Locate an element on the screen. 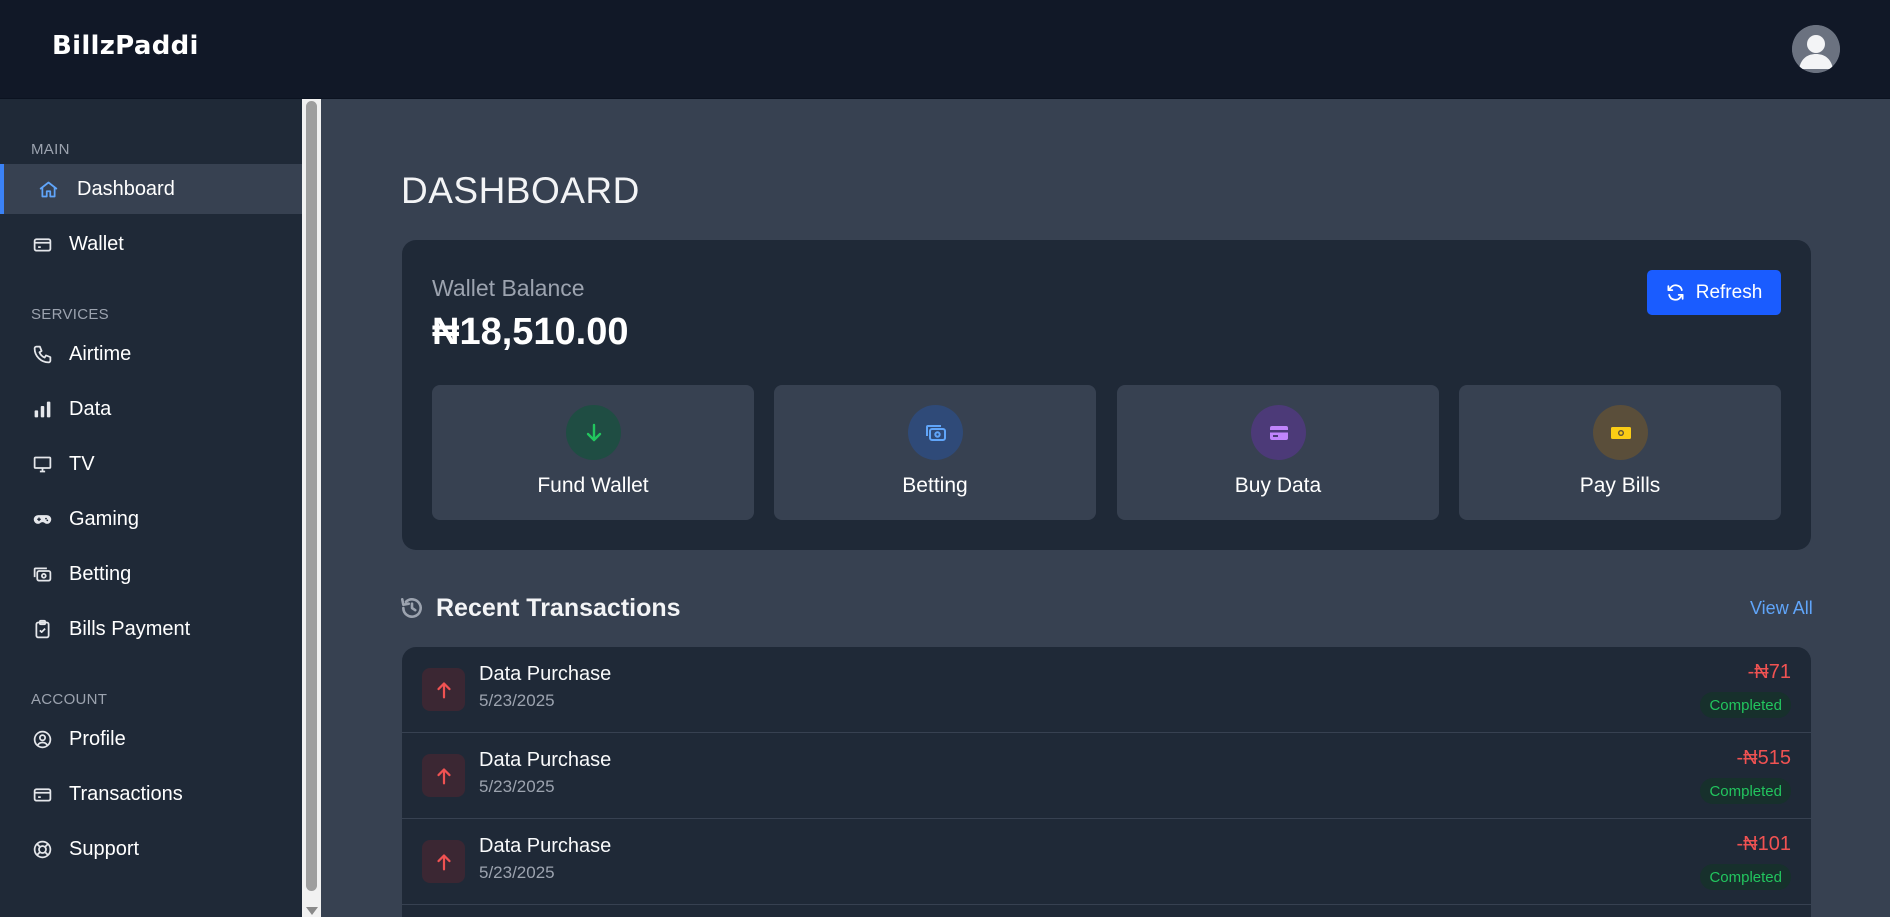 This screenshot has width=1890, height=917. clipboard-check-icon is located at coordinates (42, 629).